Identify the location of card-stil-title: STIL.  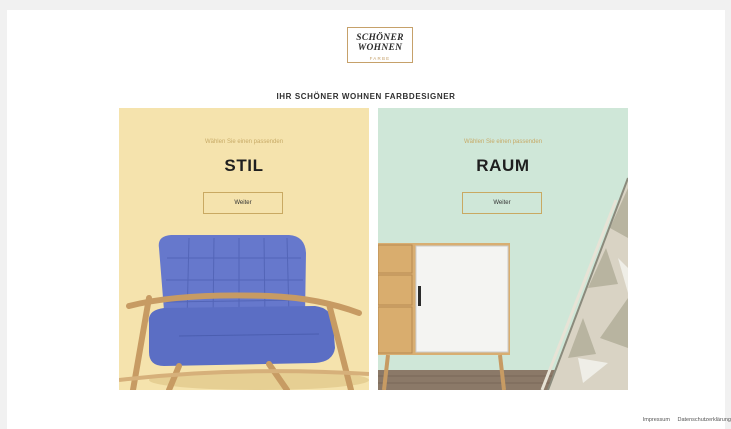
(244, 165).